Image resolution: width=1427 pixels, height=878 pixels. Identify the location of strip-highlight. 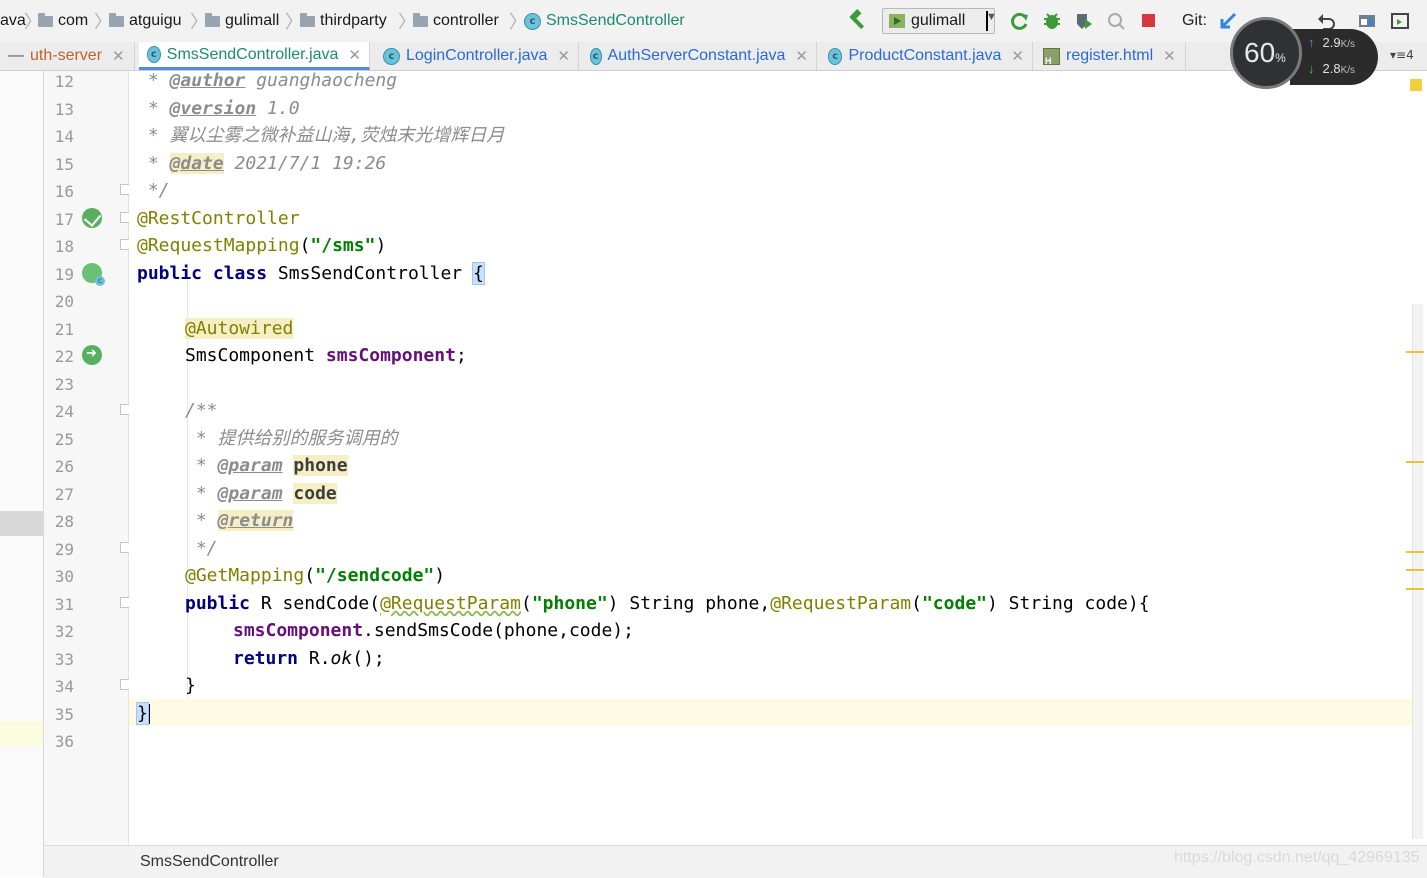
(21, 523).